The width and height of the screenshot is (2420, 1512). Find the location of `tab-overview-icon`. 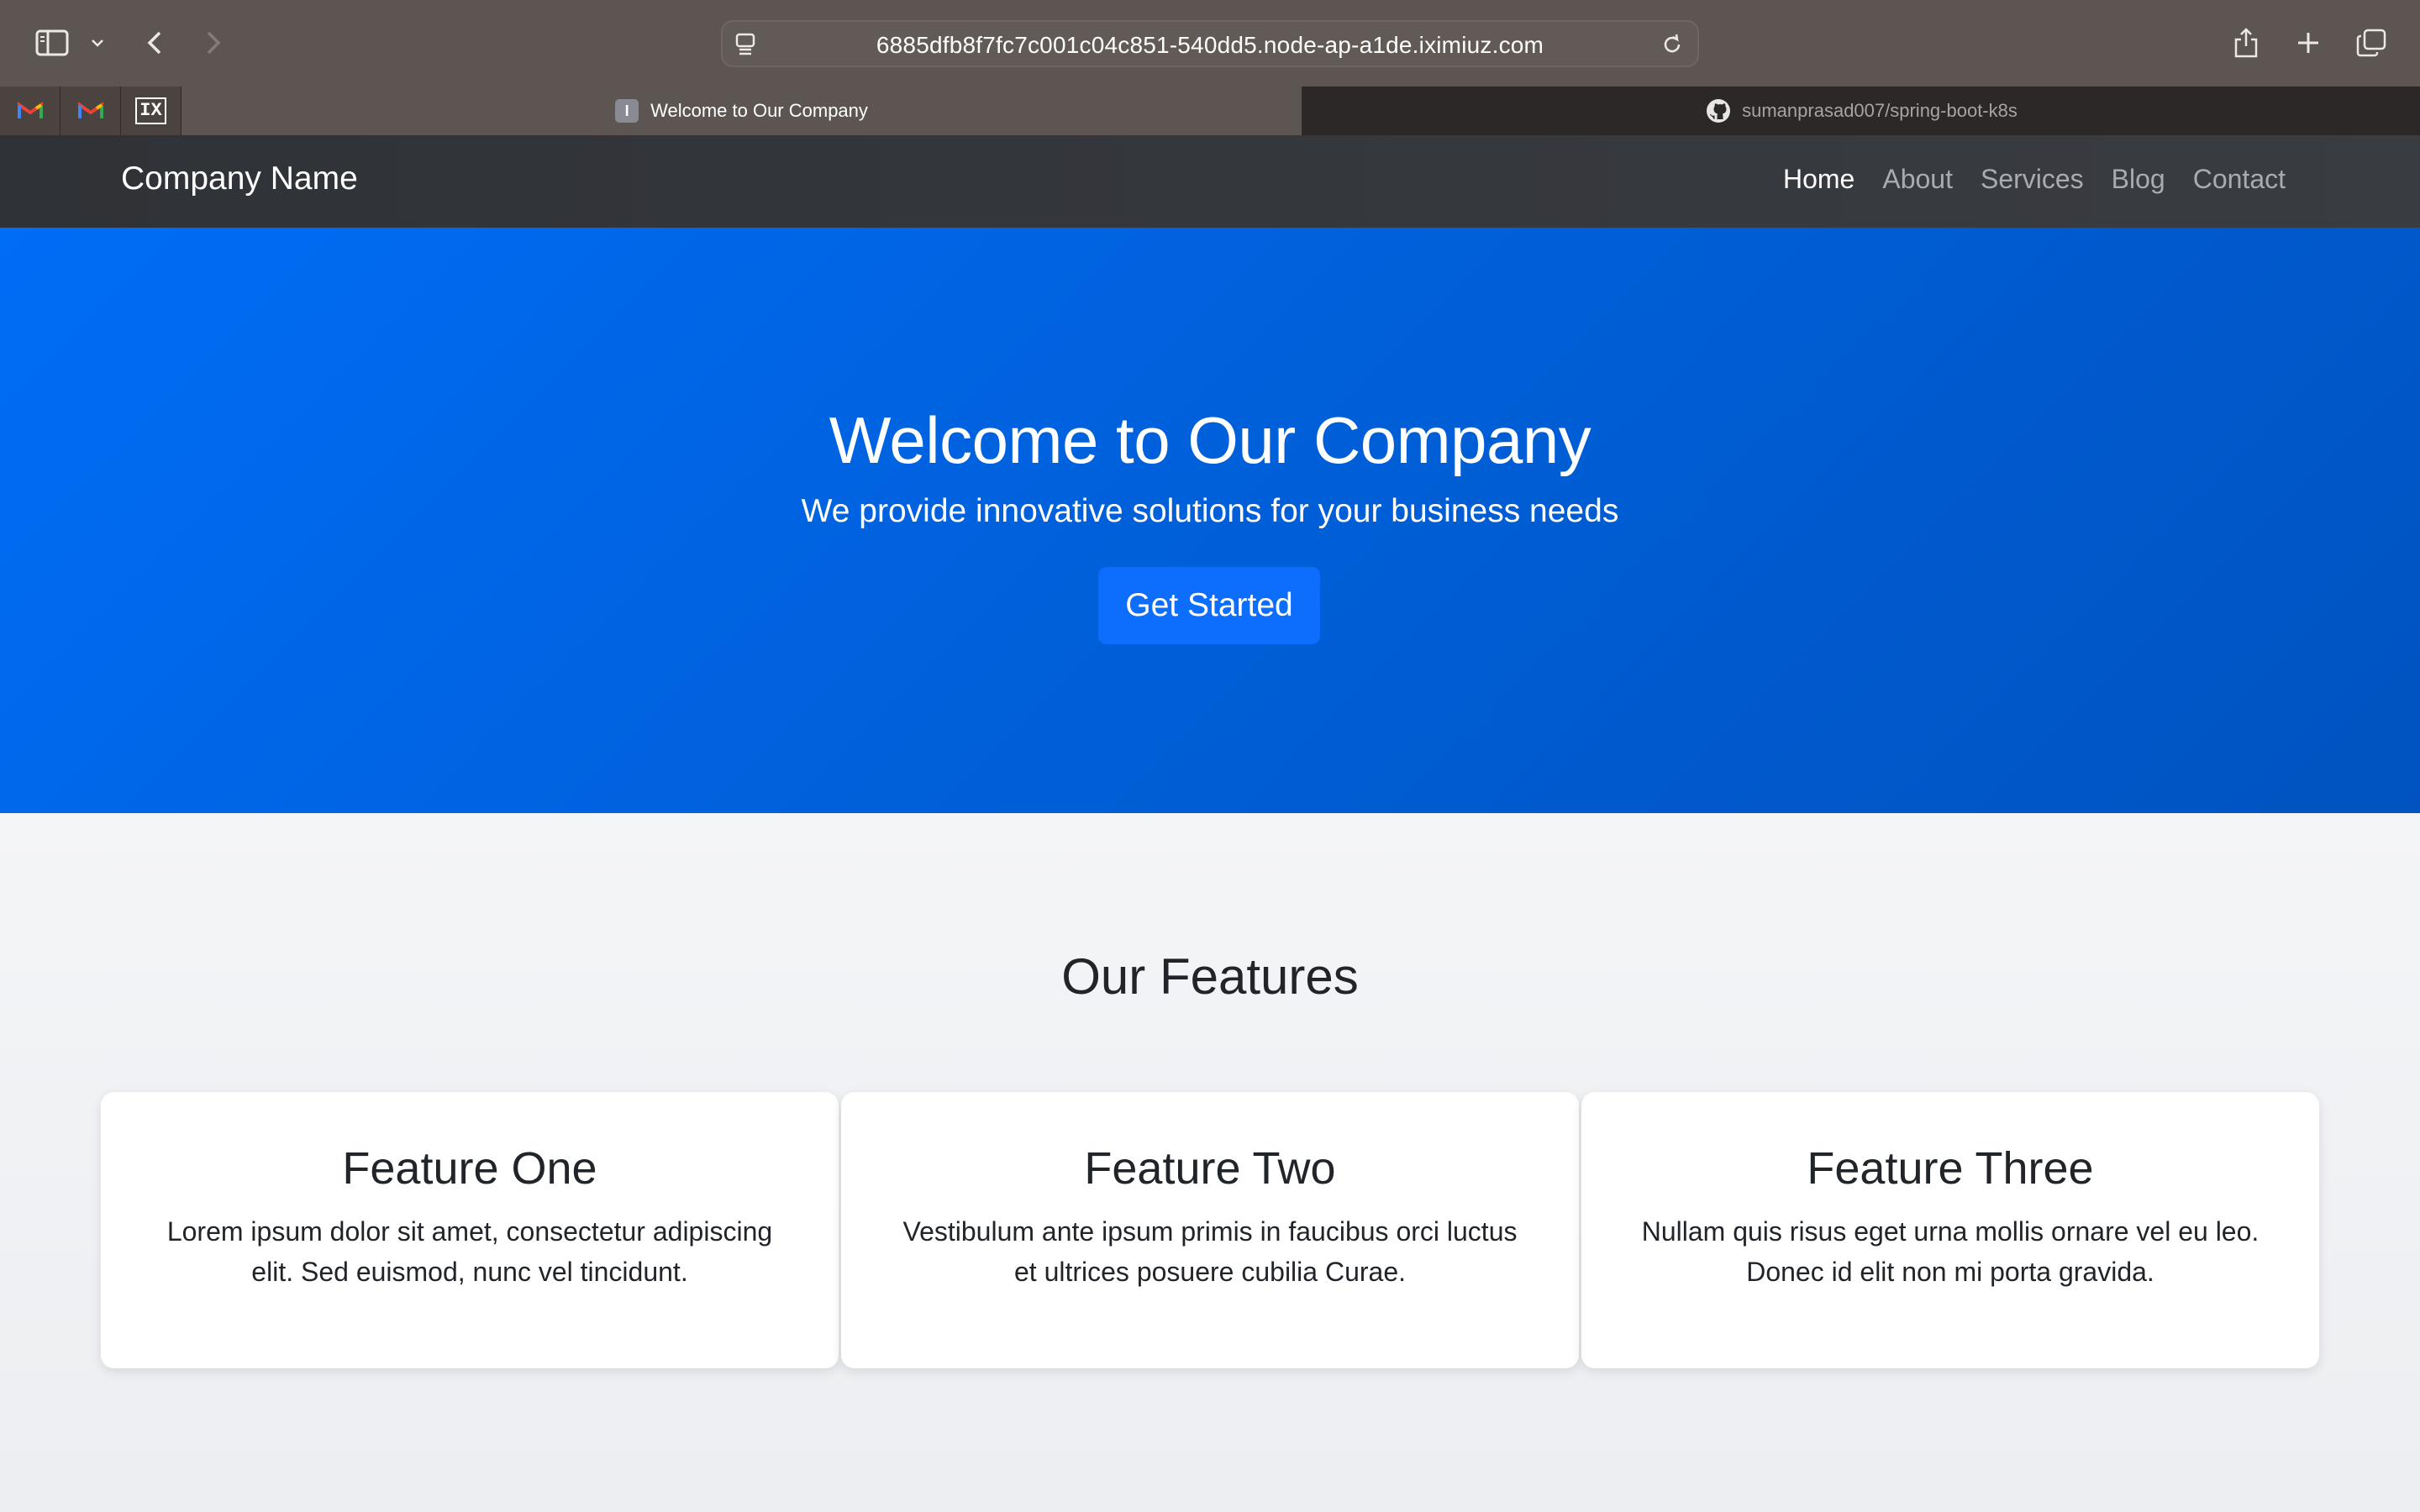

tab-overview-icon is located at coordinates (2371, 43).